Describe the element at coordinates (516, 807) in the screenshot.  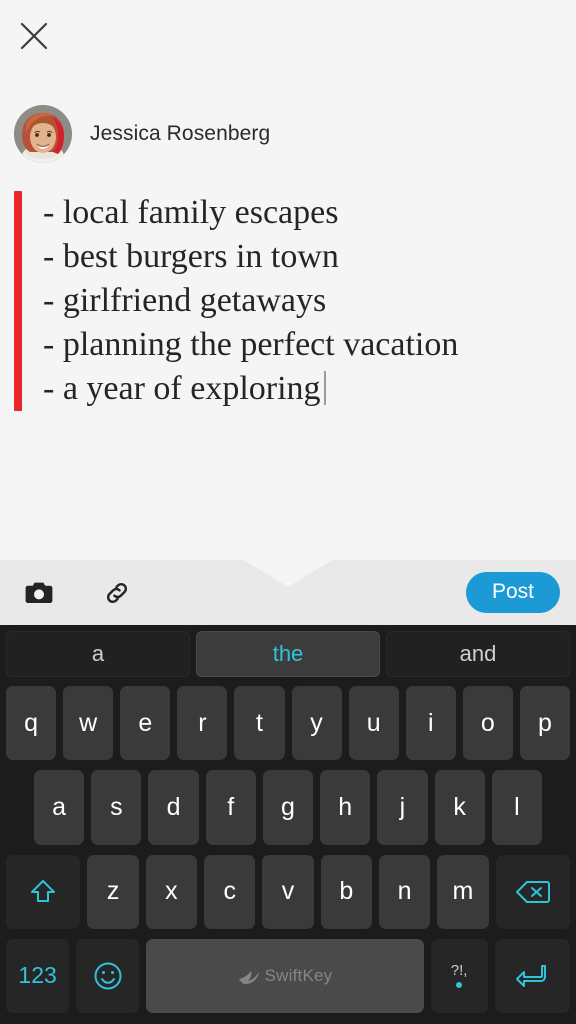
I see `key-l: l` at that location.